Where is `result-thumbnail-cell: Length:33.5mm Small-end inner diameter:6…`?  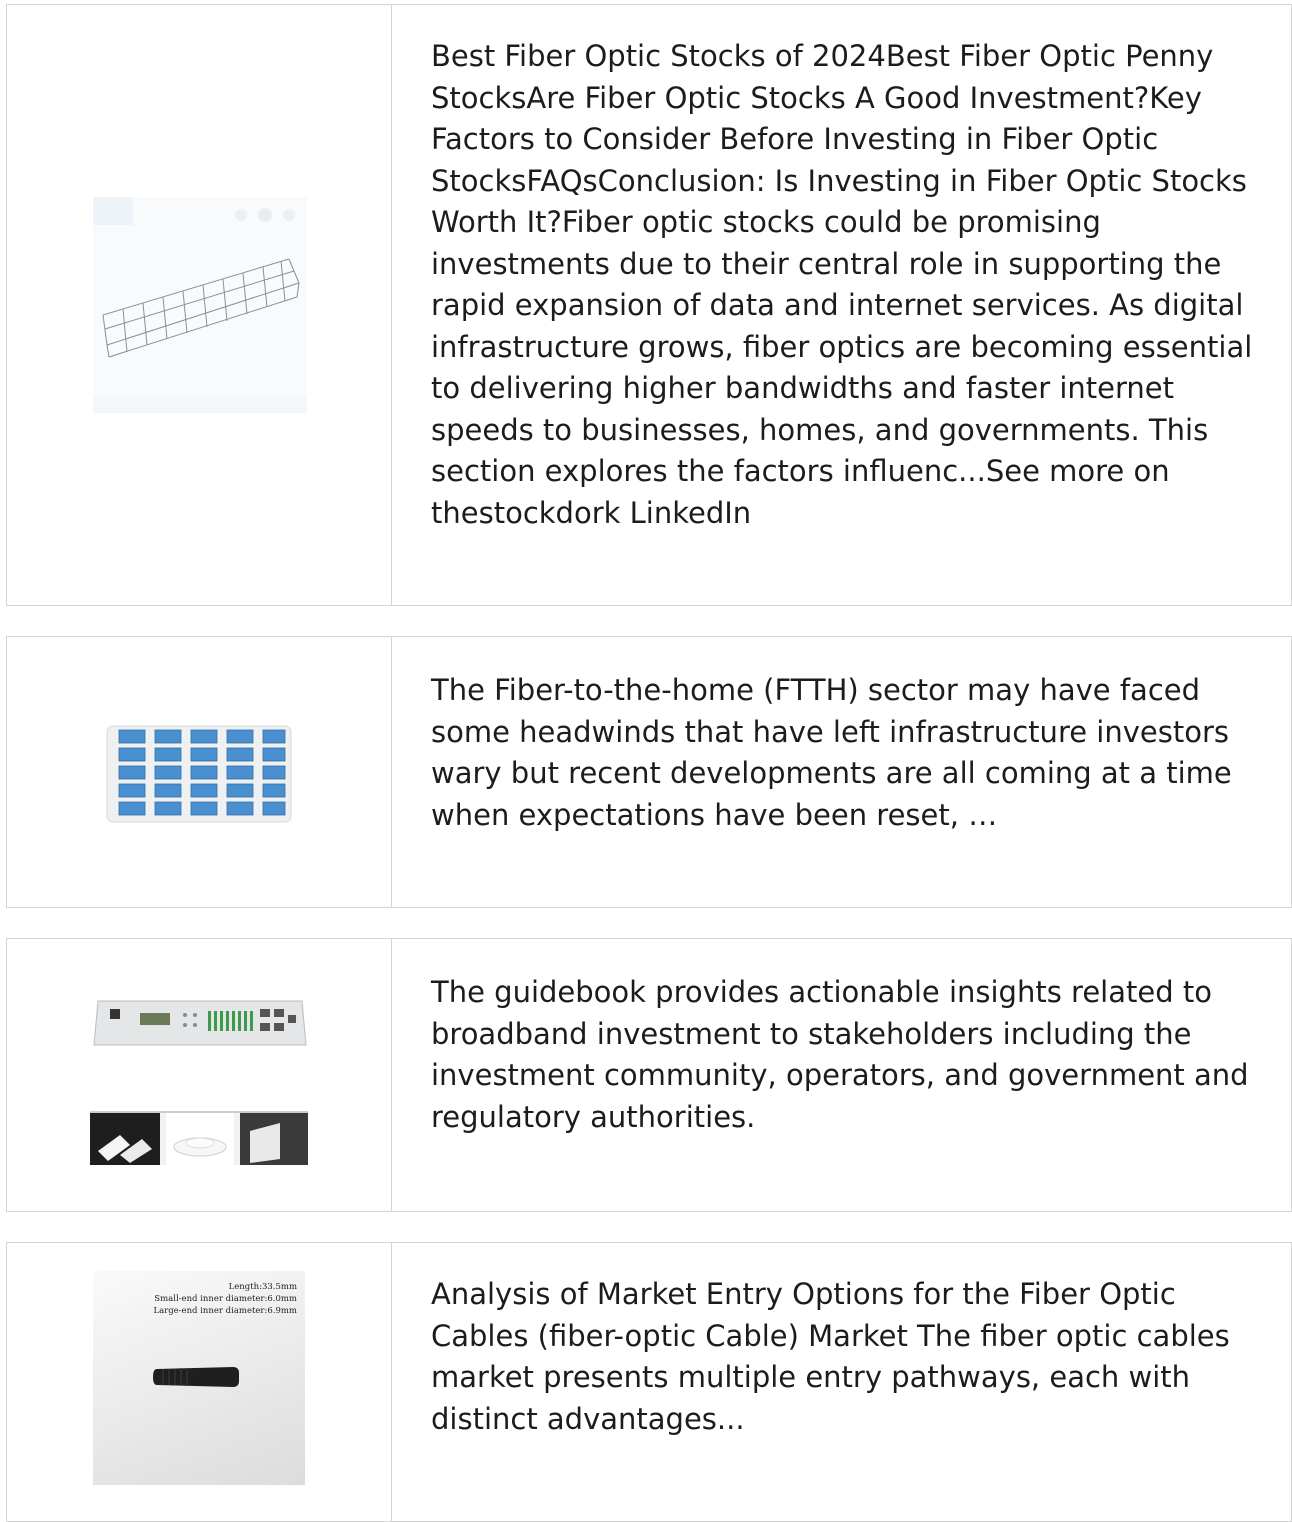 result-thumbnail-cell: Length:33.5mm Small-end inner diameter:6… is located at coordinates (199, 1382).